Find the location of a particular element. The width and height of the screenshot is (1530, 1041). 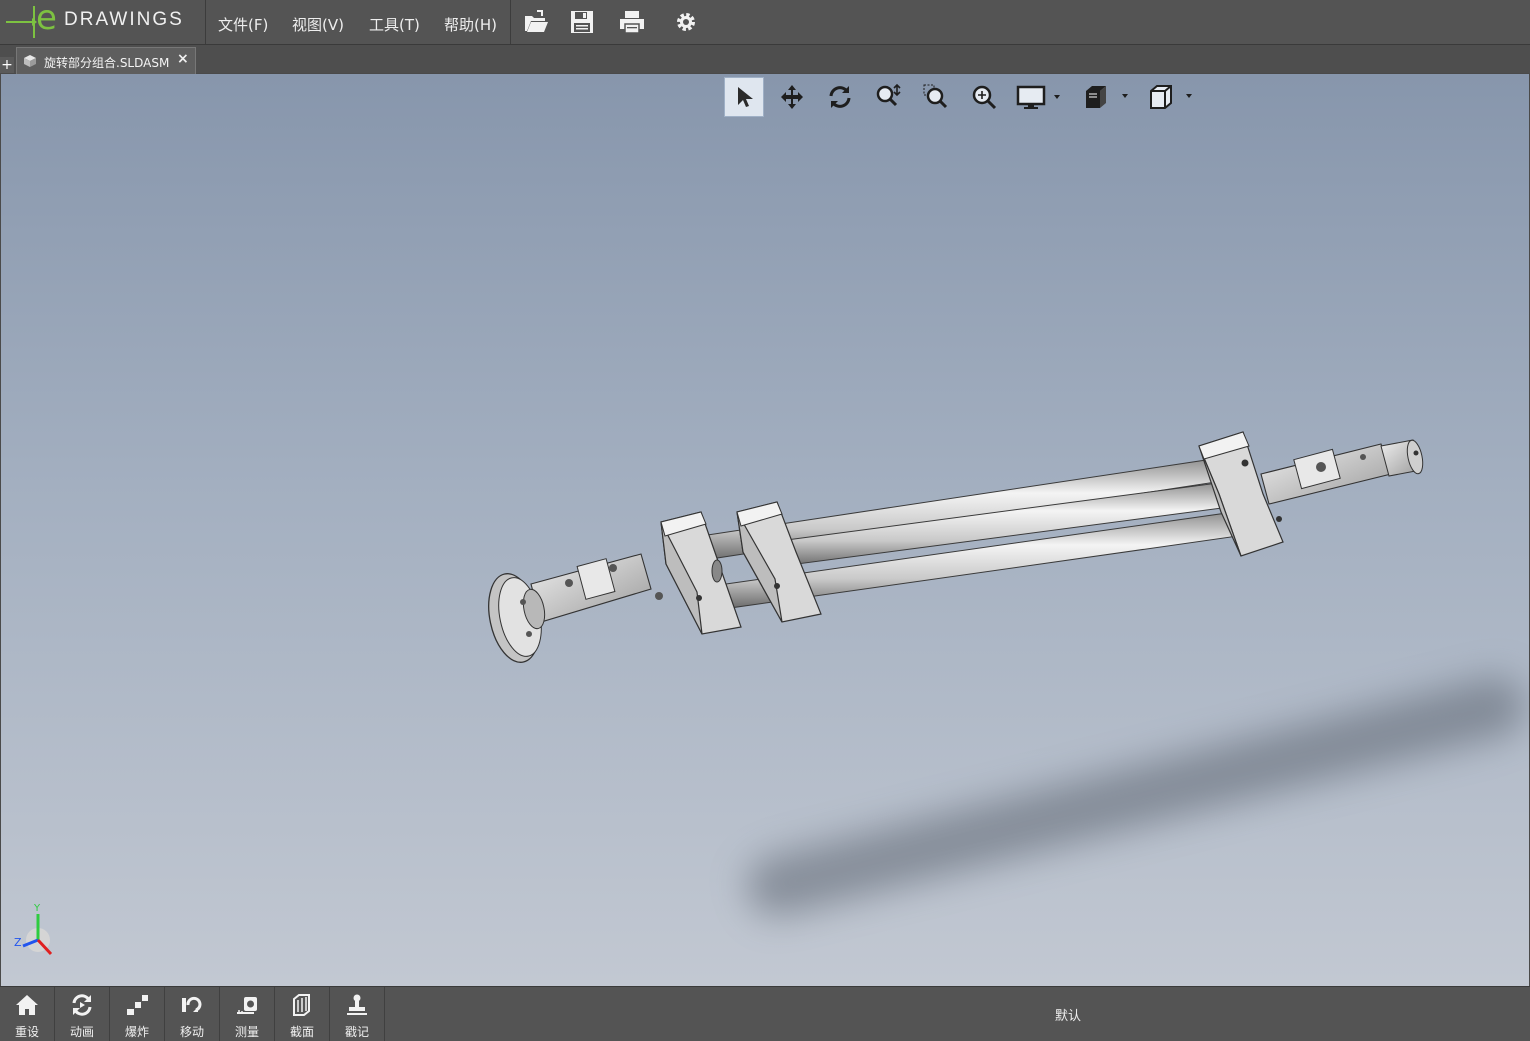

animate-label: 动画 is located at coordinates (81, 1032).